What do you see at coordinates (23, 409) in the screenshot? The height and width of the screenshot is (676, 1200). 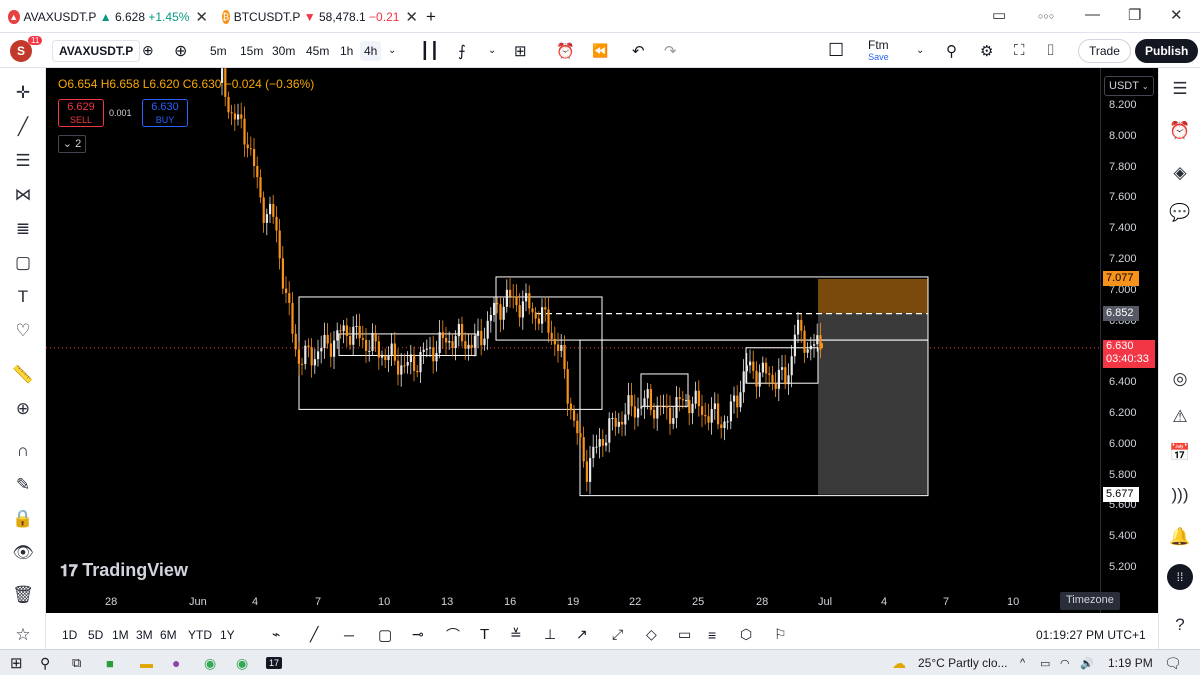 I see `zoom-in-icon: ⊕` at bounding box center [23, 409].